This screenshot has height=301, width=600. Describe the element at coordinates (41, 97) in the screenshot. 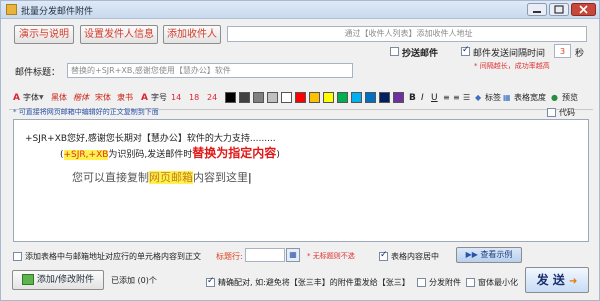

I see `dropdown-arrow-icon: ▼` at that location.